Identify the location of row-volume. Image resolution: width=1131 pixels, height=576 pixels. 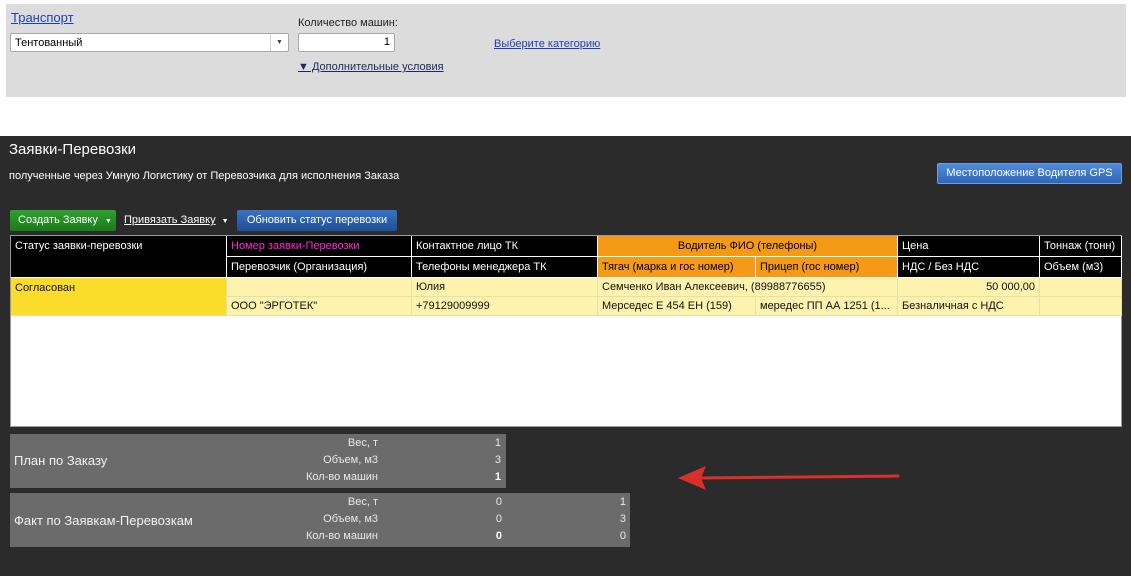
(1081, 306).